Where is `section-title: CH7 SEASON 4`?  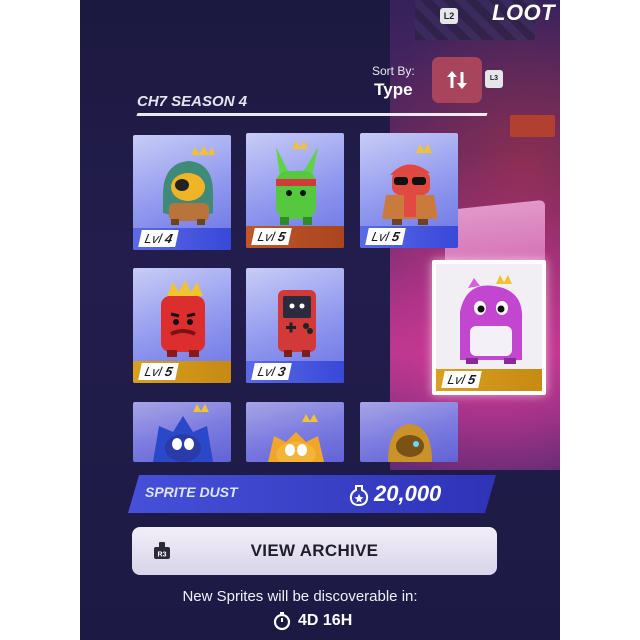
section-title: CH7 SEASON 4 is located at coordinates (192, 101).